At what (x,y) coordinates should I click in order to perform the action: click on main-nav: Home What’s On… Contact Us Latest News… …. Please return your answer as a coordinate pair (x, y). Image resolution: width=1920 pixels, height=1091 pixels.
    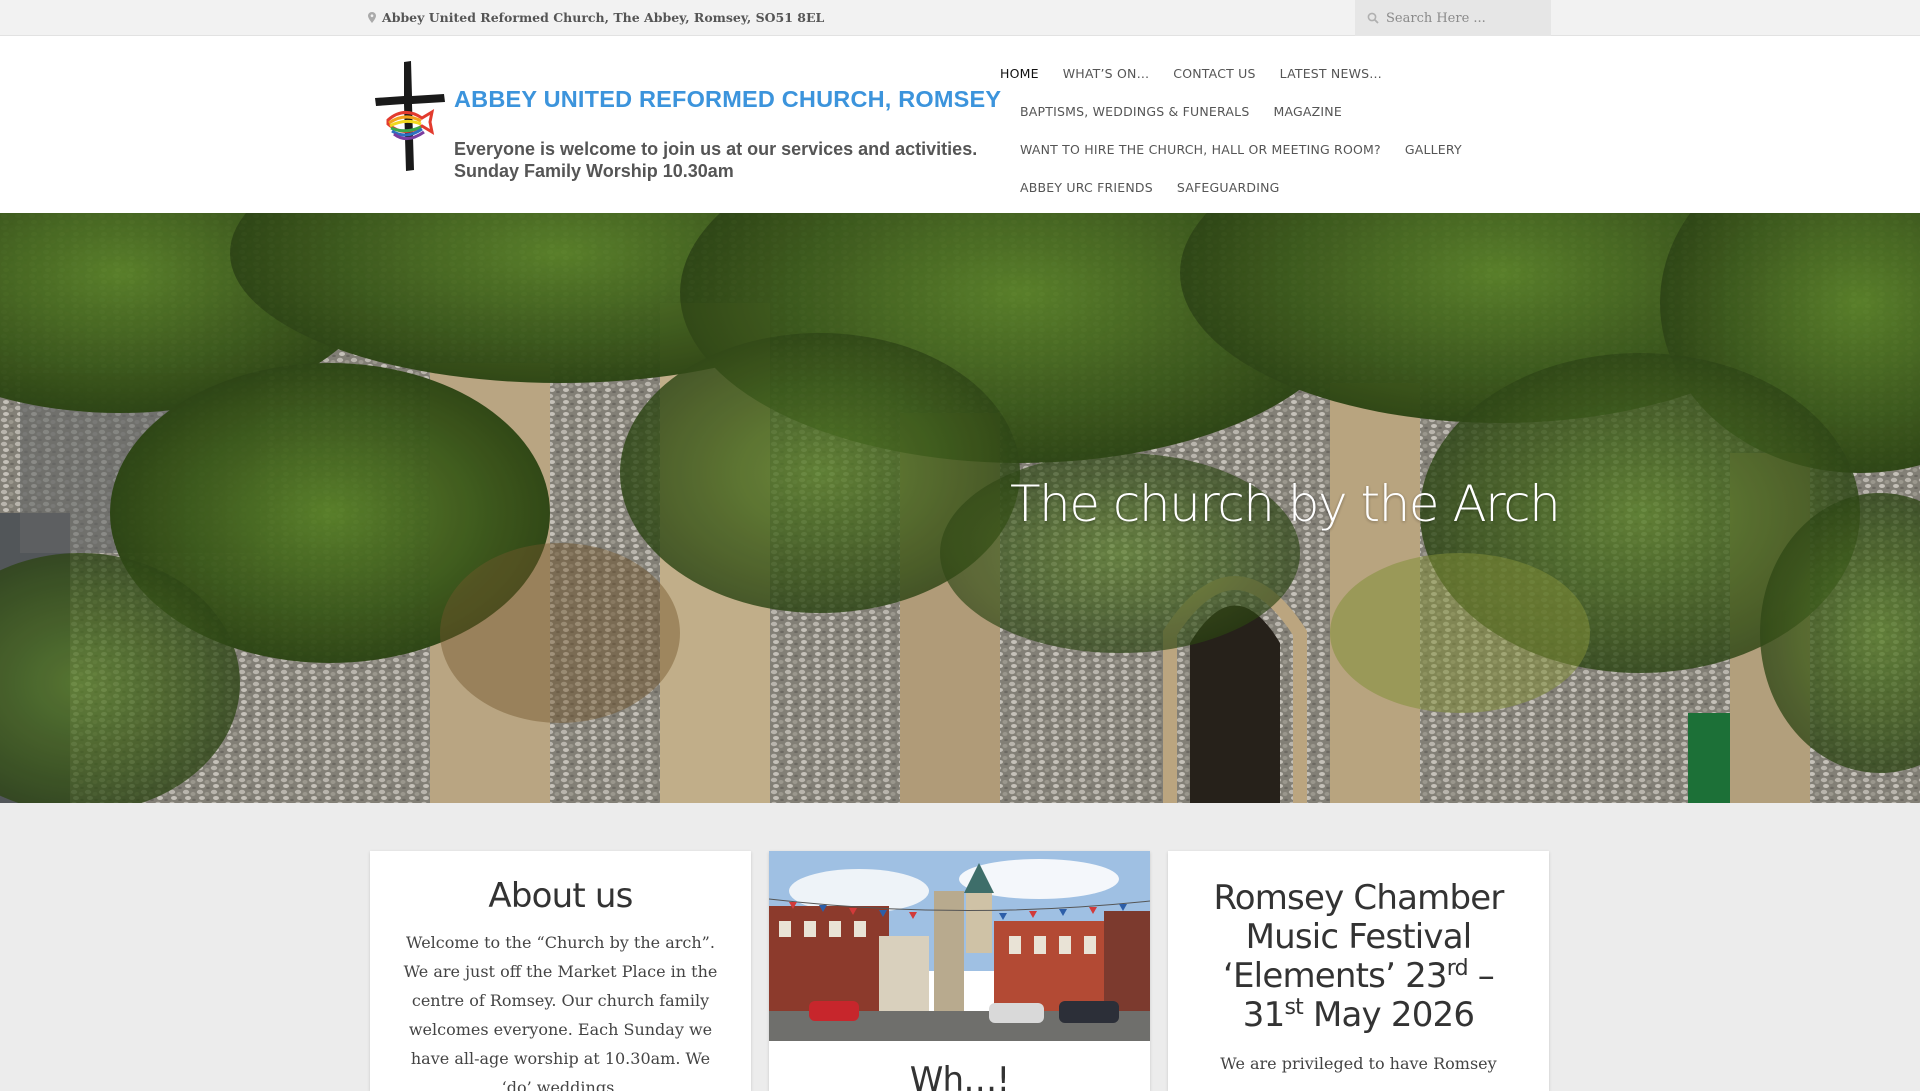
    Looking at the image, I should click on (1280, 130).